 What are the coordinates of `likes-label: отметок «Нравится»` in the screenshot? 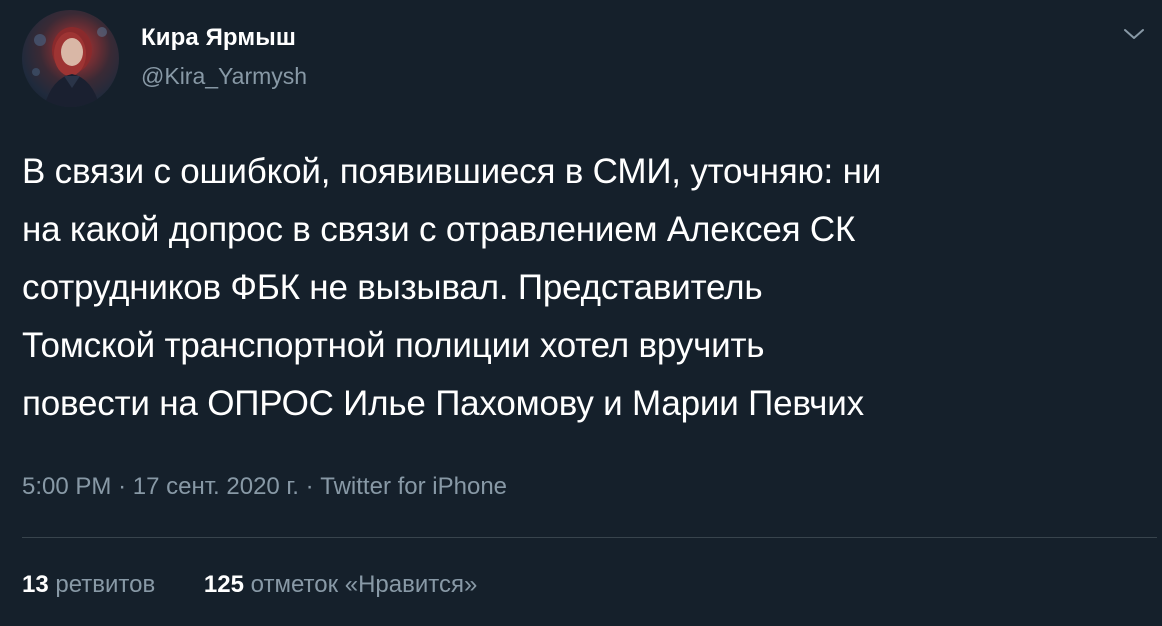 It's located at (364, 584).